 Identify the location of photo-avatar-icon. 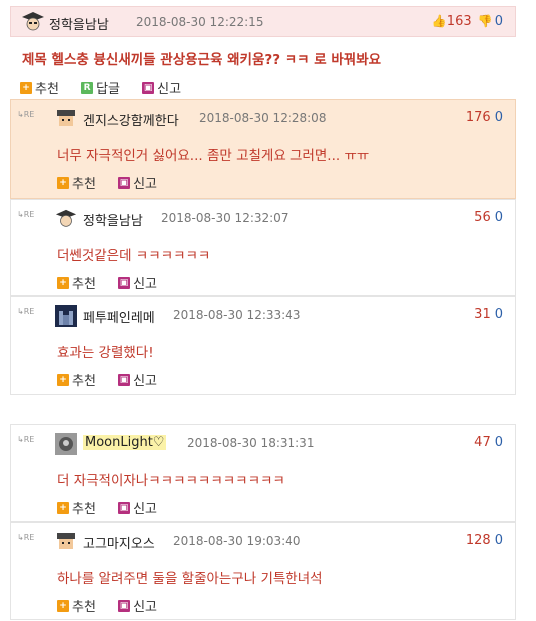
(66, 444).